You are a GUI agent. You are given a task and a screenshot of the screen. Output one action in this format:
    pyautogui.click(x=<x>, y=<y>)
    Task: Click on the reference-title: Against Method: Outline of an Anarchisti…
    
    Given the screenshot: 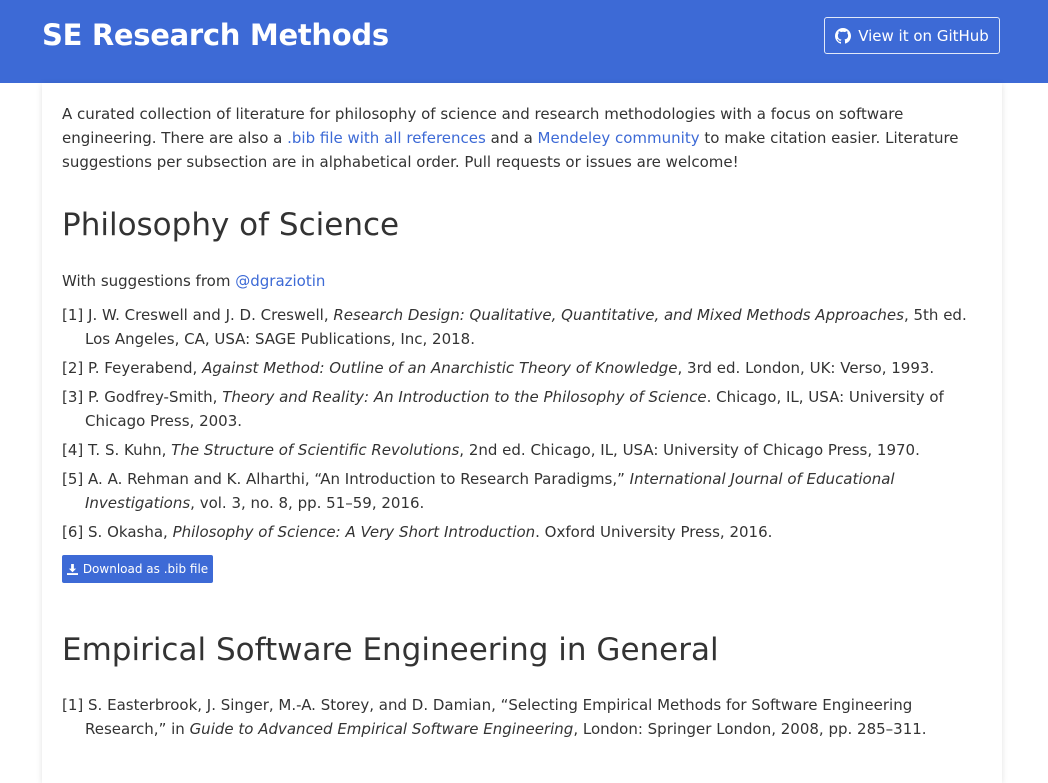 What is the action you would take?
    pyautogui.click(x=440, y=368)
    